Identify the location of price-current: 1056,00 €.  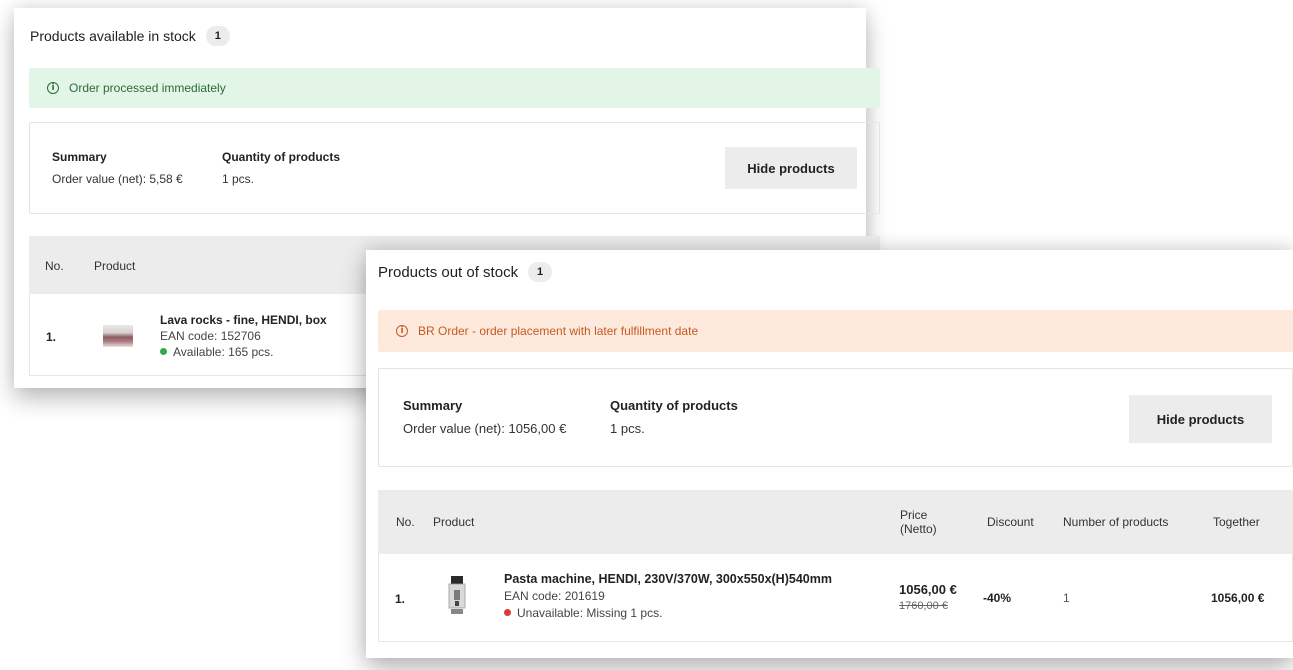
(928, 589).